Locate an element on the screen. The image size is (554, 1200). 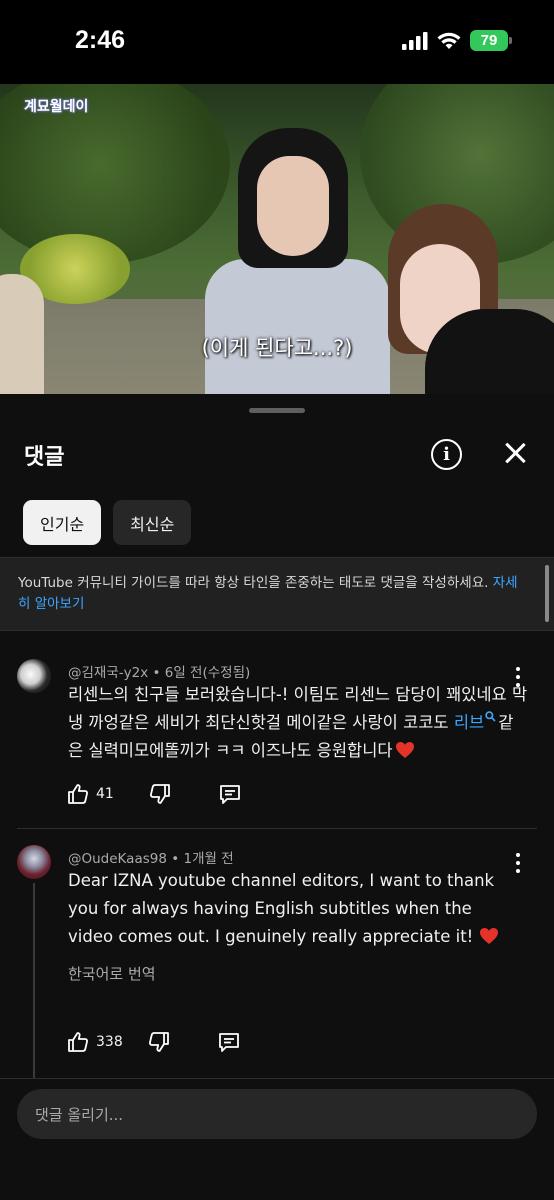
comment-meta: @OudeKaas98 • 1개월 전 is located at coordinates (151, 859).